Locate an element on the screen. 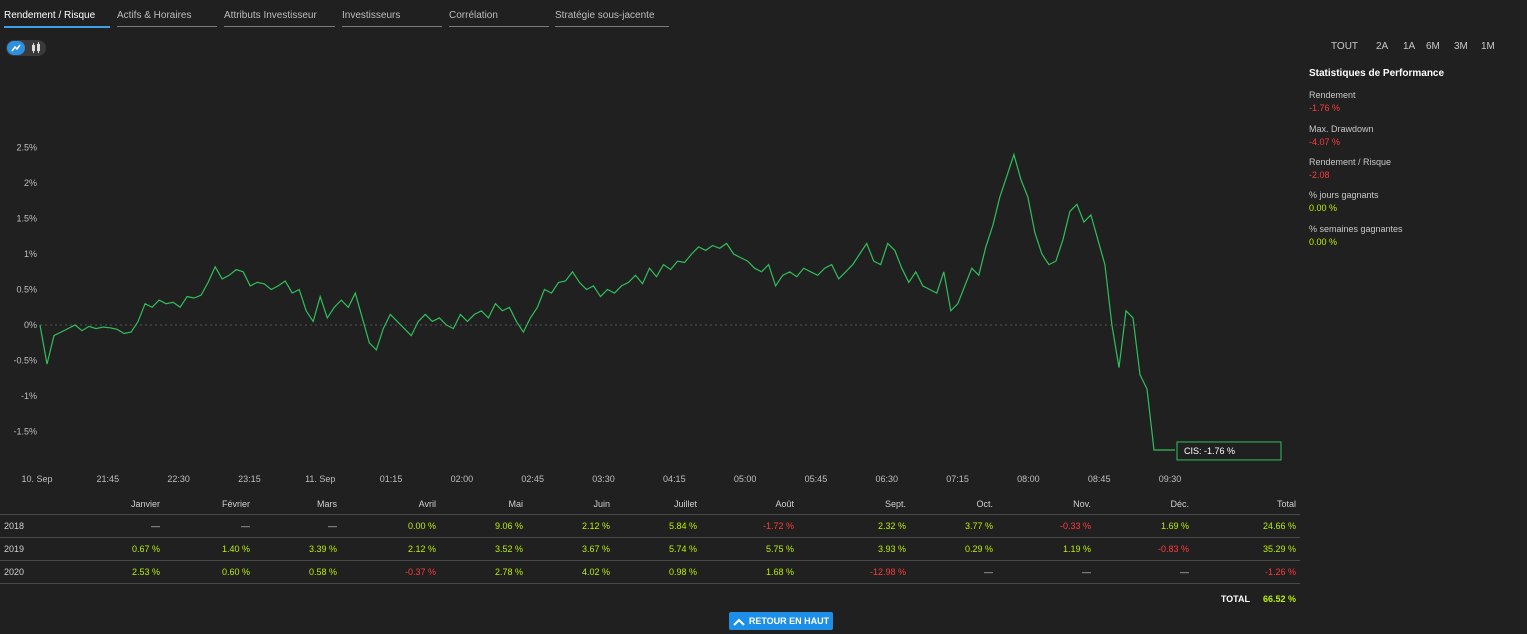 The width and height of the screenshot is (1527, 634). column-header: Juillet is located at coordinates (685, 504).